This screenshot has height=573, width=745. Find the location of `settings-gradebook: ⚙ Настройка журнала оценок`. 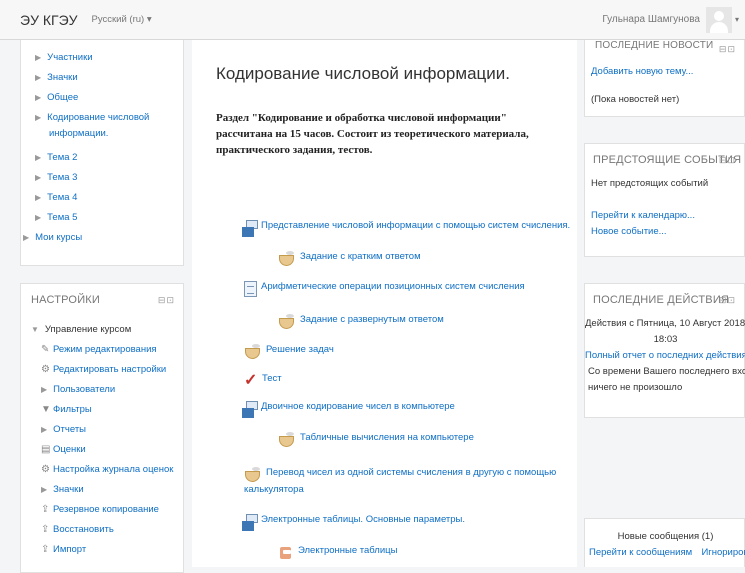

settings-gradebook: ⚙ Настройка журнала оценок is located at coordinates (107, 469).